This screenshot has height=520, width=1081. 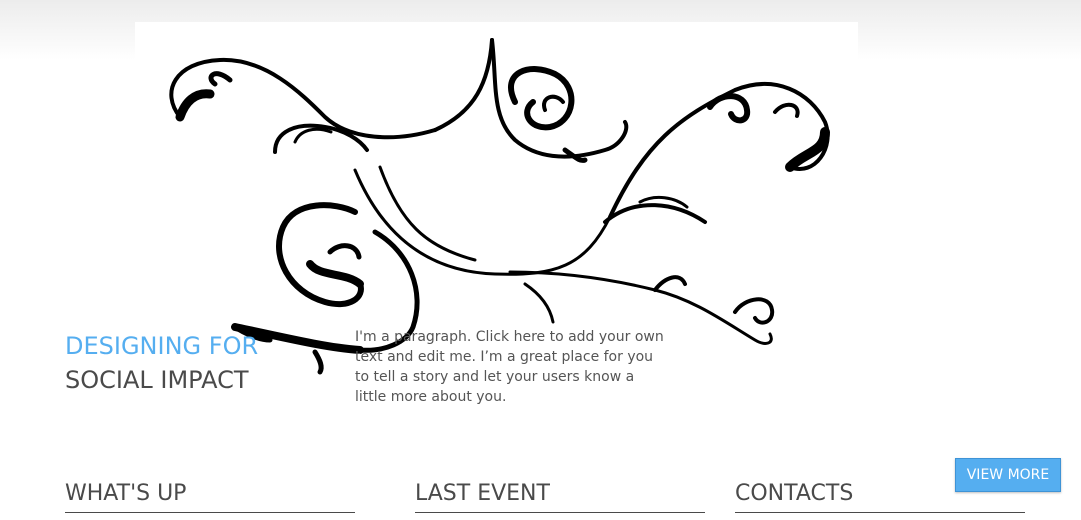 What do you see at coordinates (560, 496) in the screenshot?
I see `section-title-last-event: LAST EVENT` at bounding box center [560, 496].